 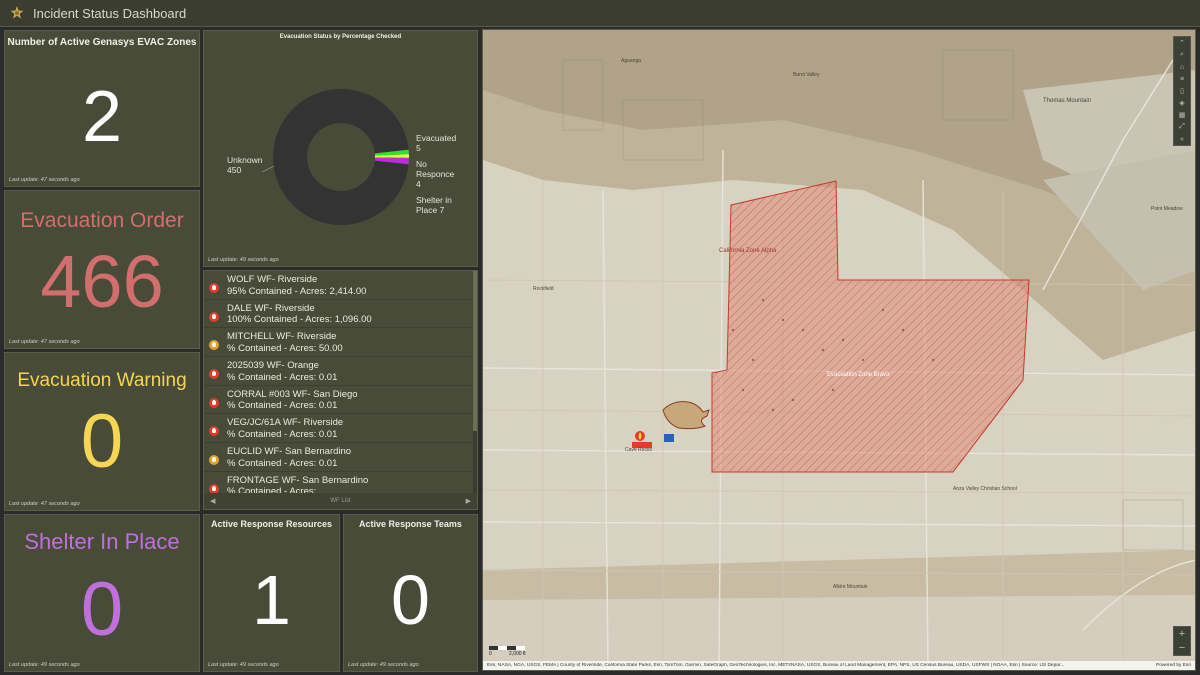 I want to click on app-header: Incident Status Dashboard, so click(x=600, y=13).